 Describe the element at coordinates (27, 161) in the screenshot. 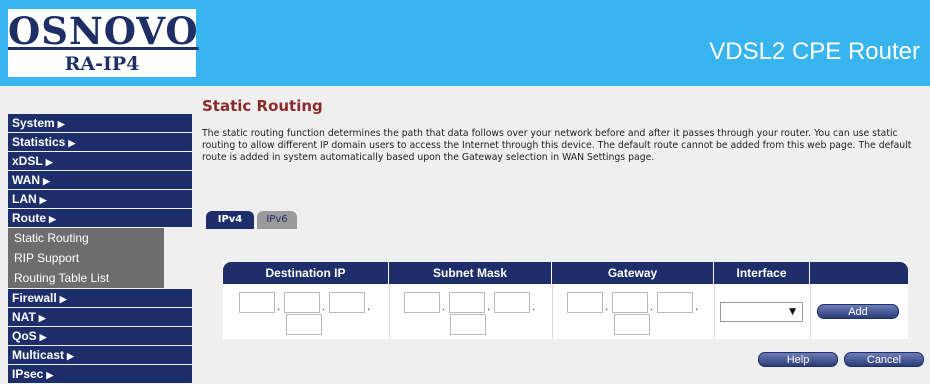

I see `sidebar-item-label: xDSL` at that location.